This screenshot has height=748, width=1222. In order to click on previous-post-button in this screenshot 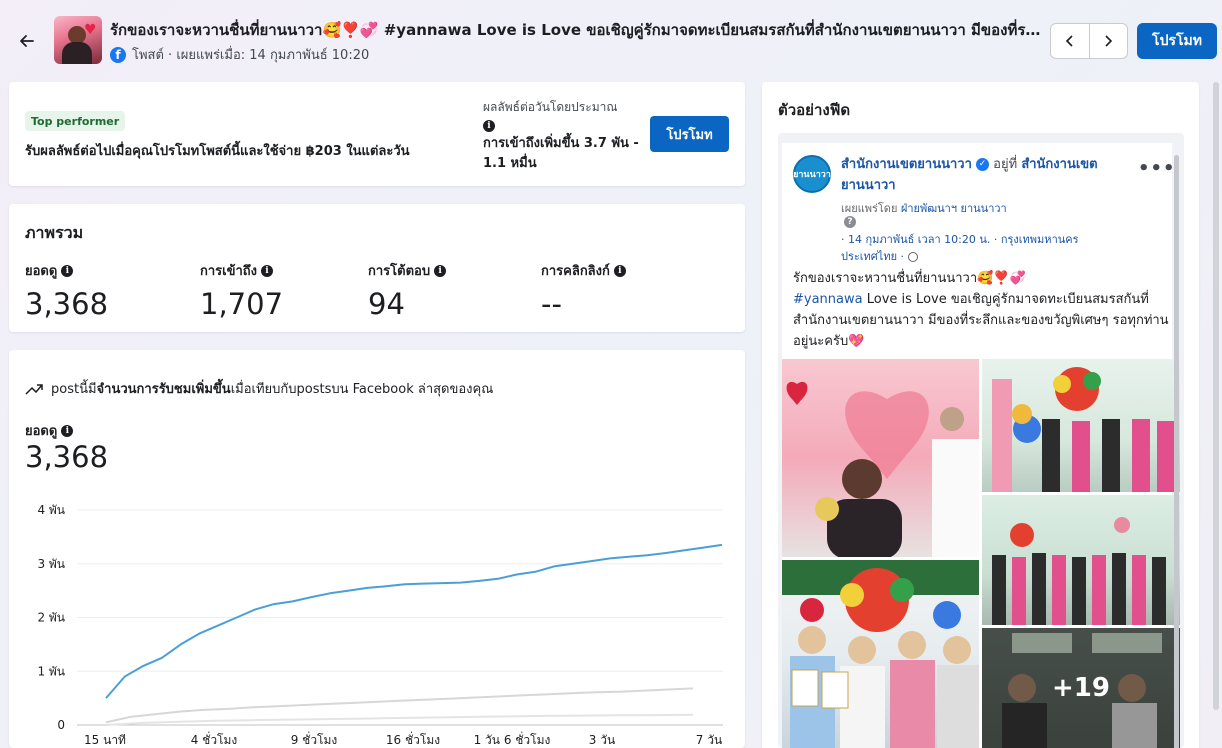, I will do `click(1070, 41)`.